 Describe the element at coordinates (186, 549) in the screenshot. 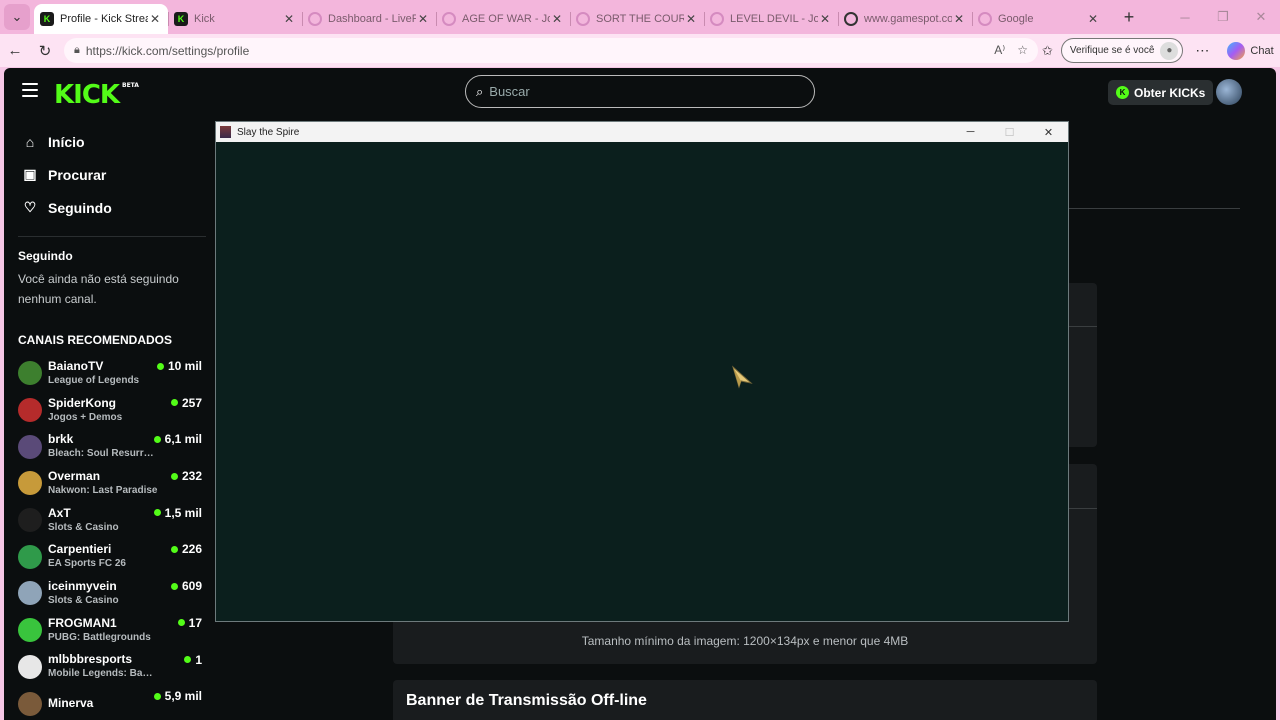

I see `viewer-count: 226` at that location.